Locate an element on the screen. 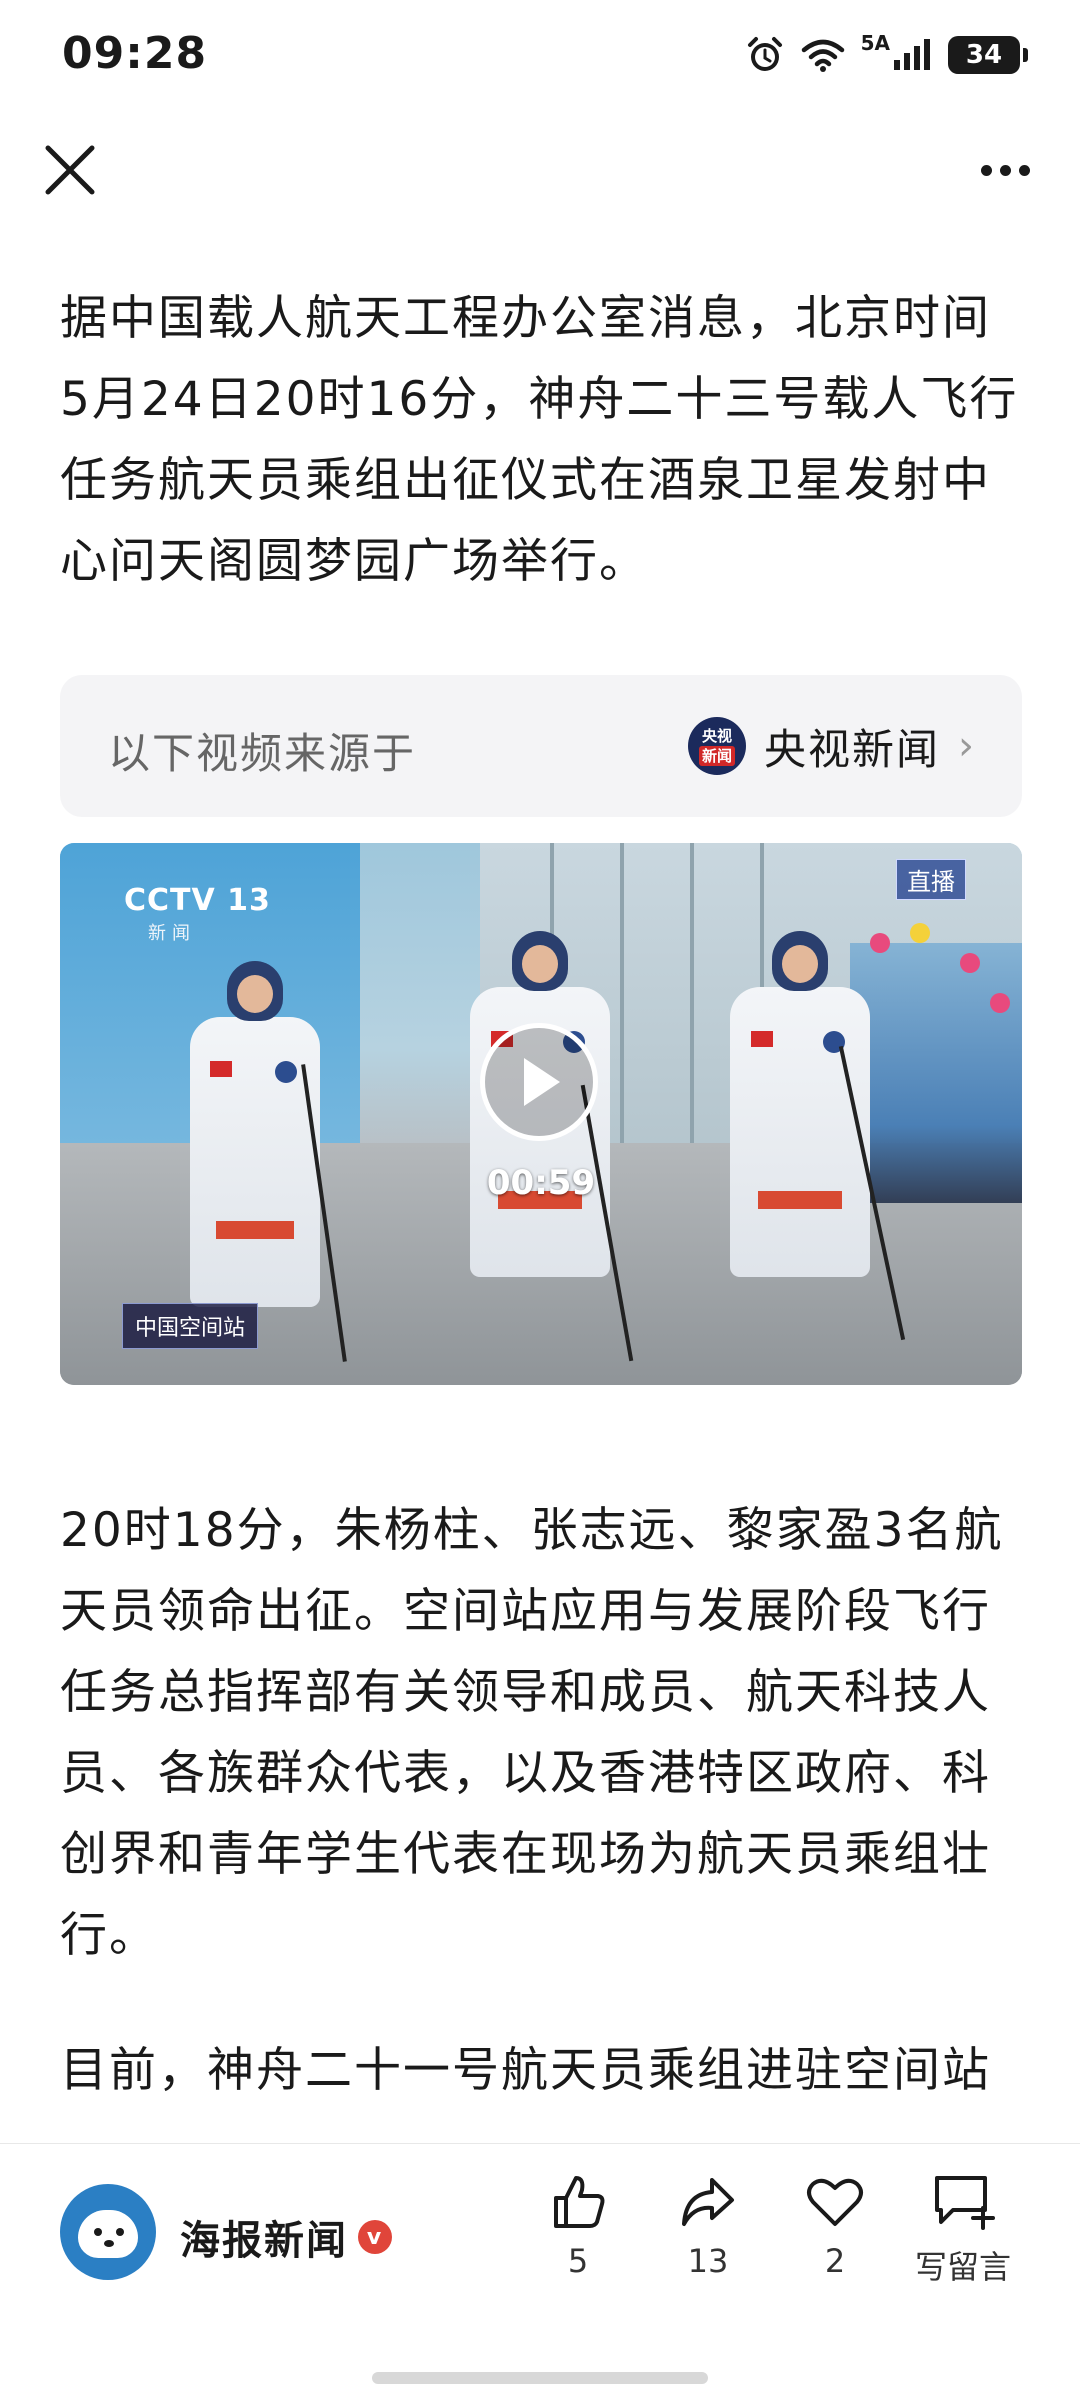  video-source-name: 央视新闻 is located at coordinates (851, 749).